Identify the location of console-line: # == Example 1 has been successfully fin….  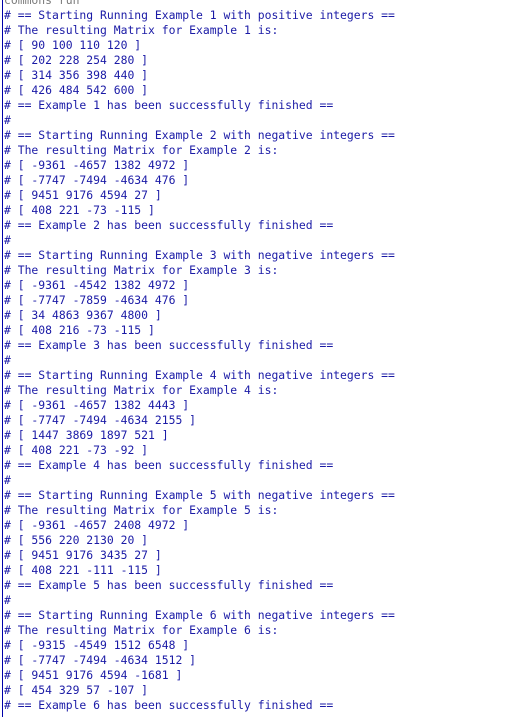
(169, 105).